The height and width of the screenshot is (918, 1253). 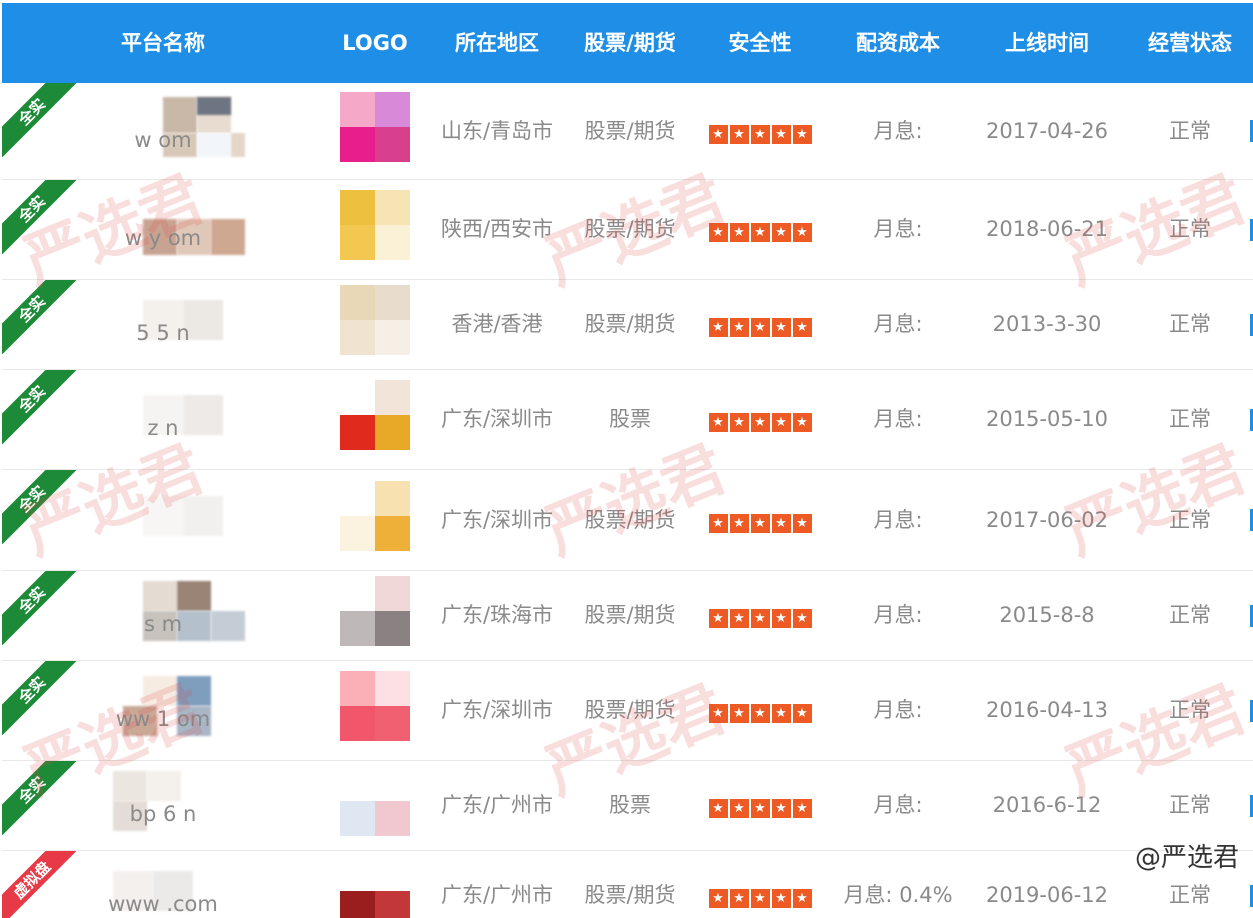 I want to click on platform-name-cell: 虚拟盘 www .com, so click(x=163, y=884).